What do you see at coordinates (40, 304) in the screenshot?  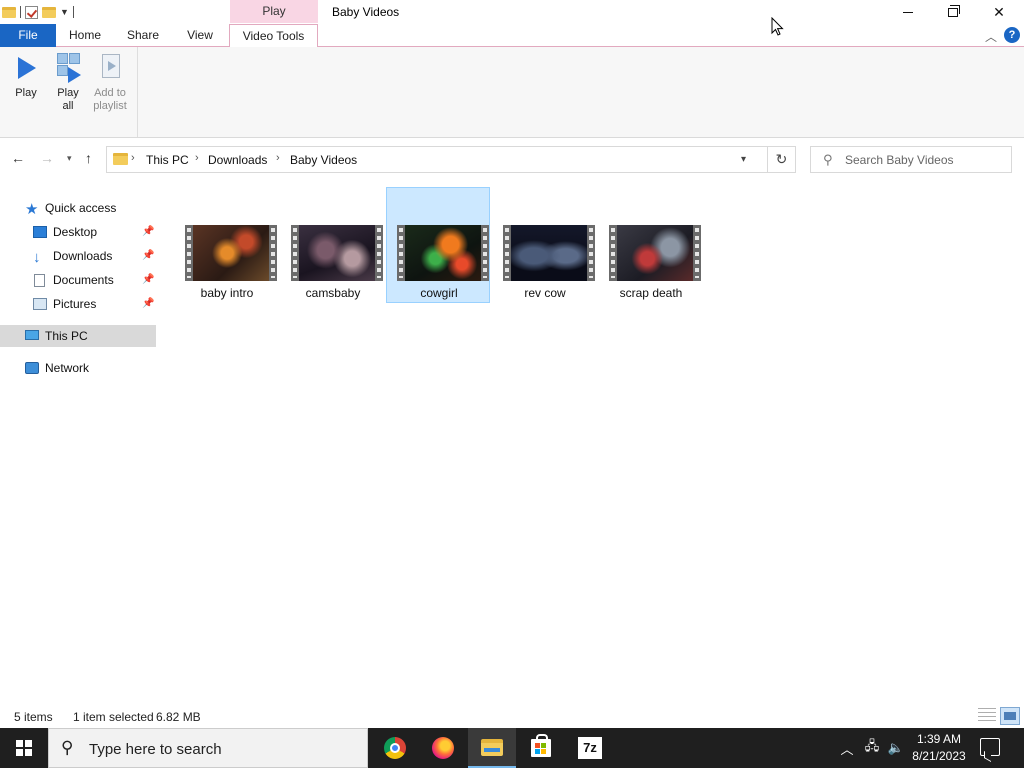 I see `pictures-icon` at bounding box center [40, 304].